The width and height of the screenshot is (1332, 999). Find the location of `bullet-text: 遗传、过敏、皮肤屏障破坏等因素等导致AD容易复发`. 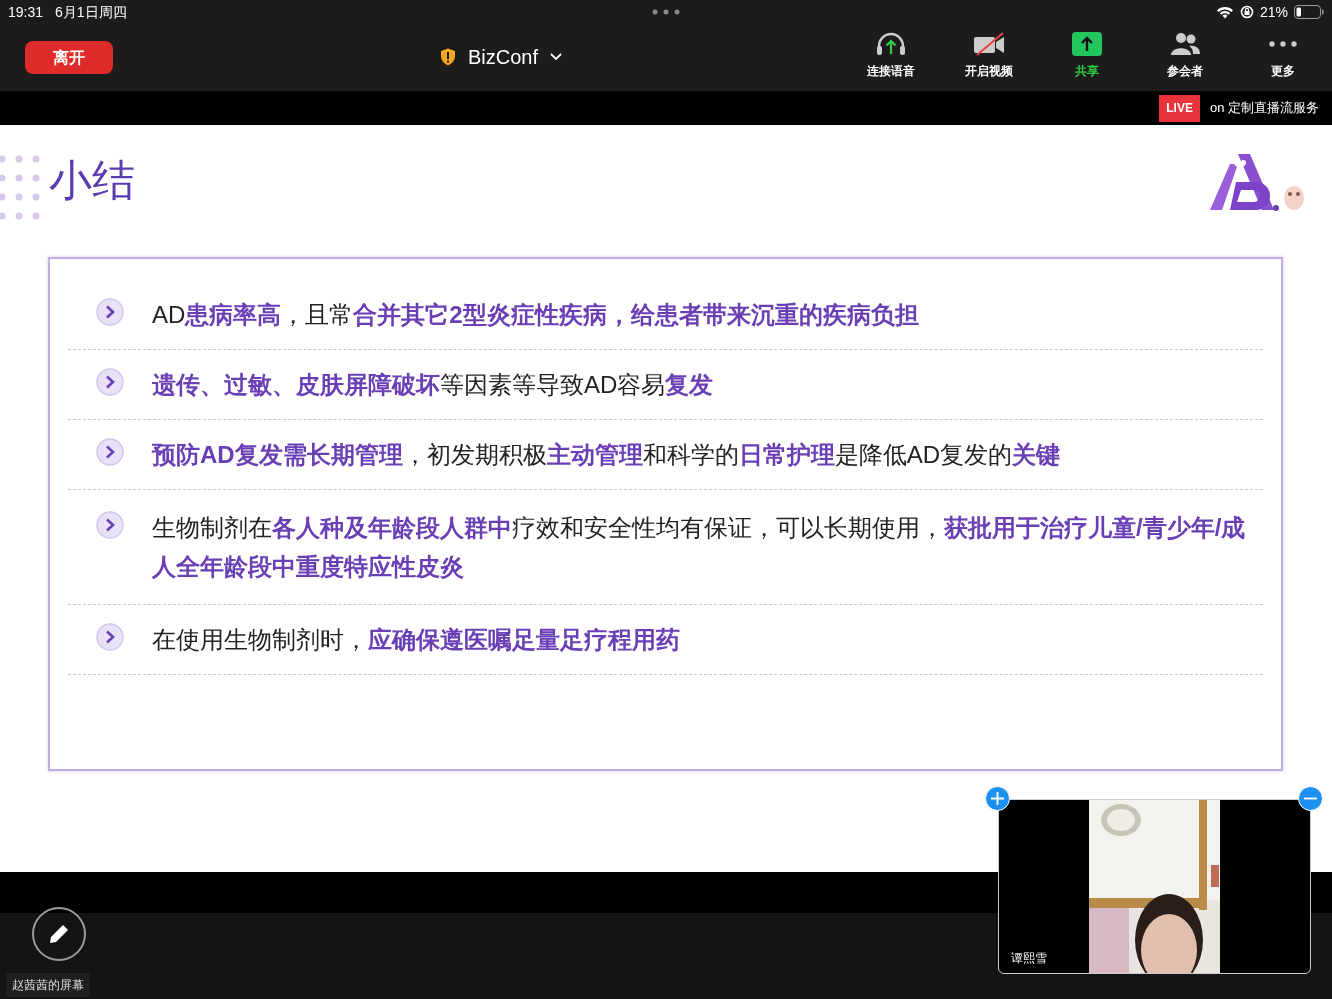

bullet-text: 遗传、过敏、皮肤屏障破坏等因素等导致AD容易复发 is located at coordinates (433, 385).